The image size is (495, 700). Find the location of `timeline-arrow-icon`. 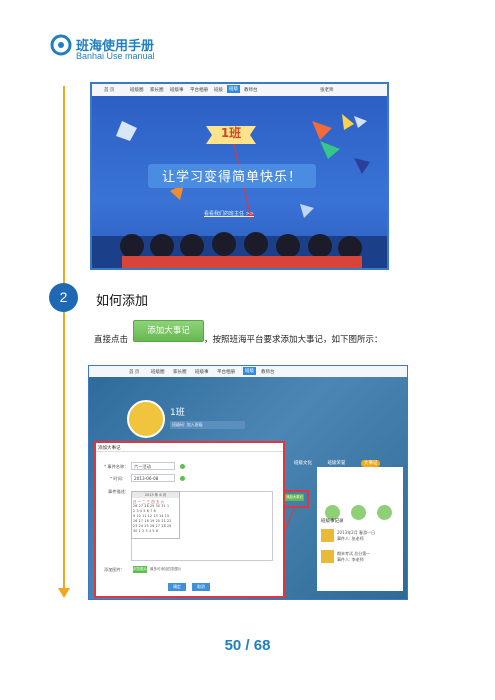

timeline-arrow-icon is located at coordinates (64, 593).